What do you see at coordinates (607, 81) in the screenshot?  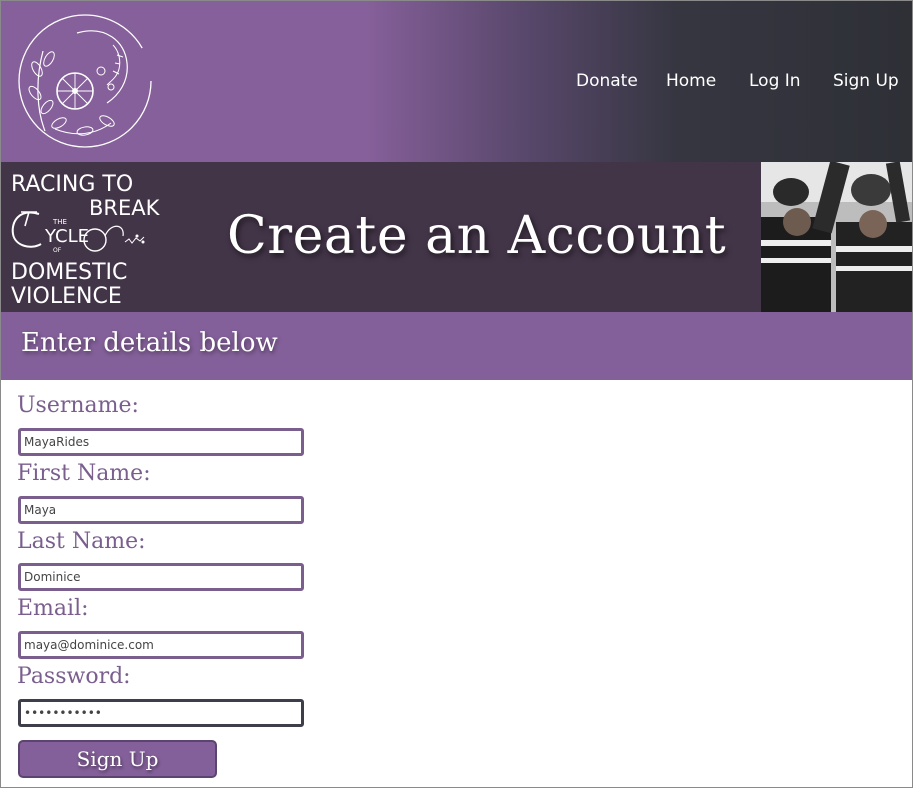 I see `nav-donate-link: Donate` at bounding box center [607, 81].